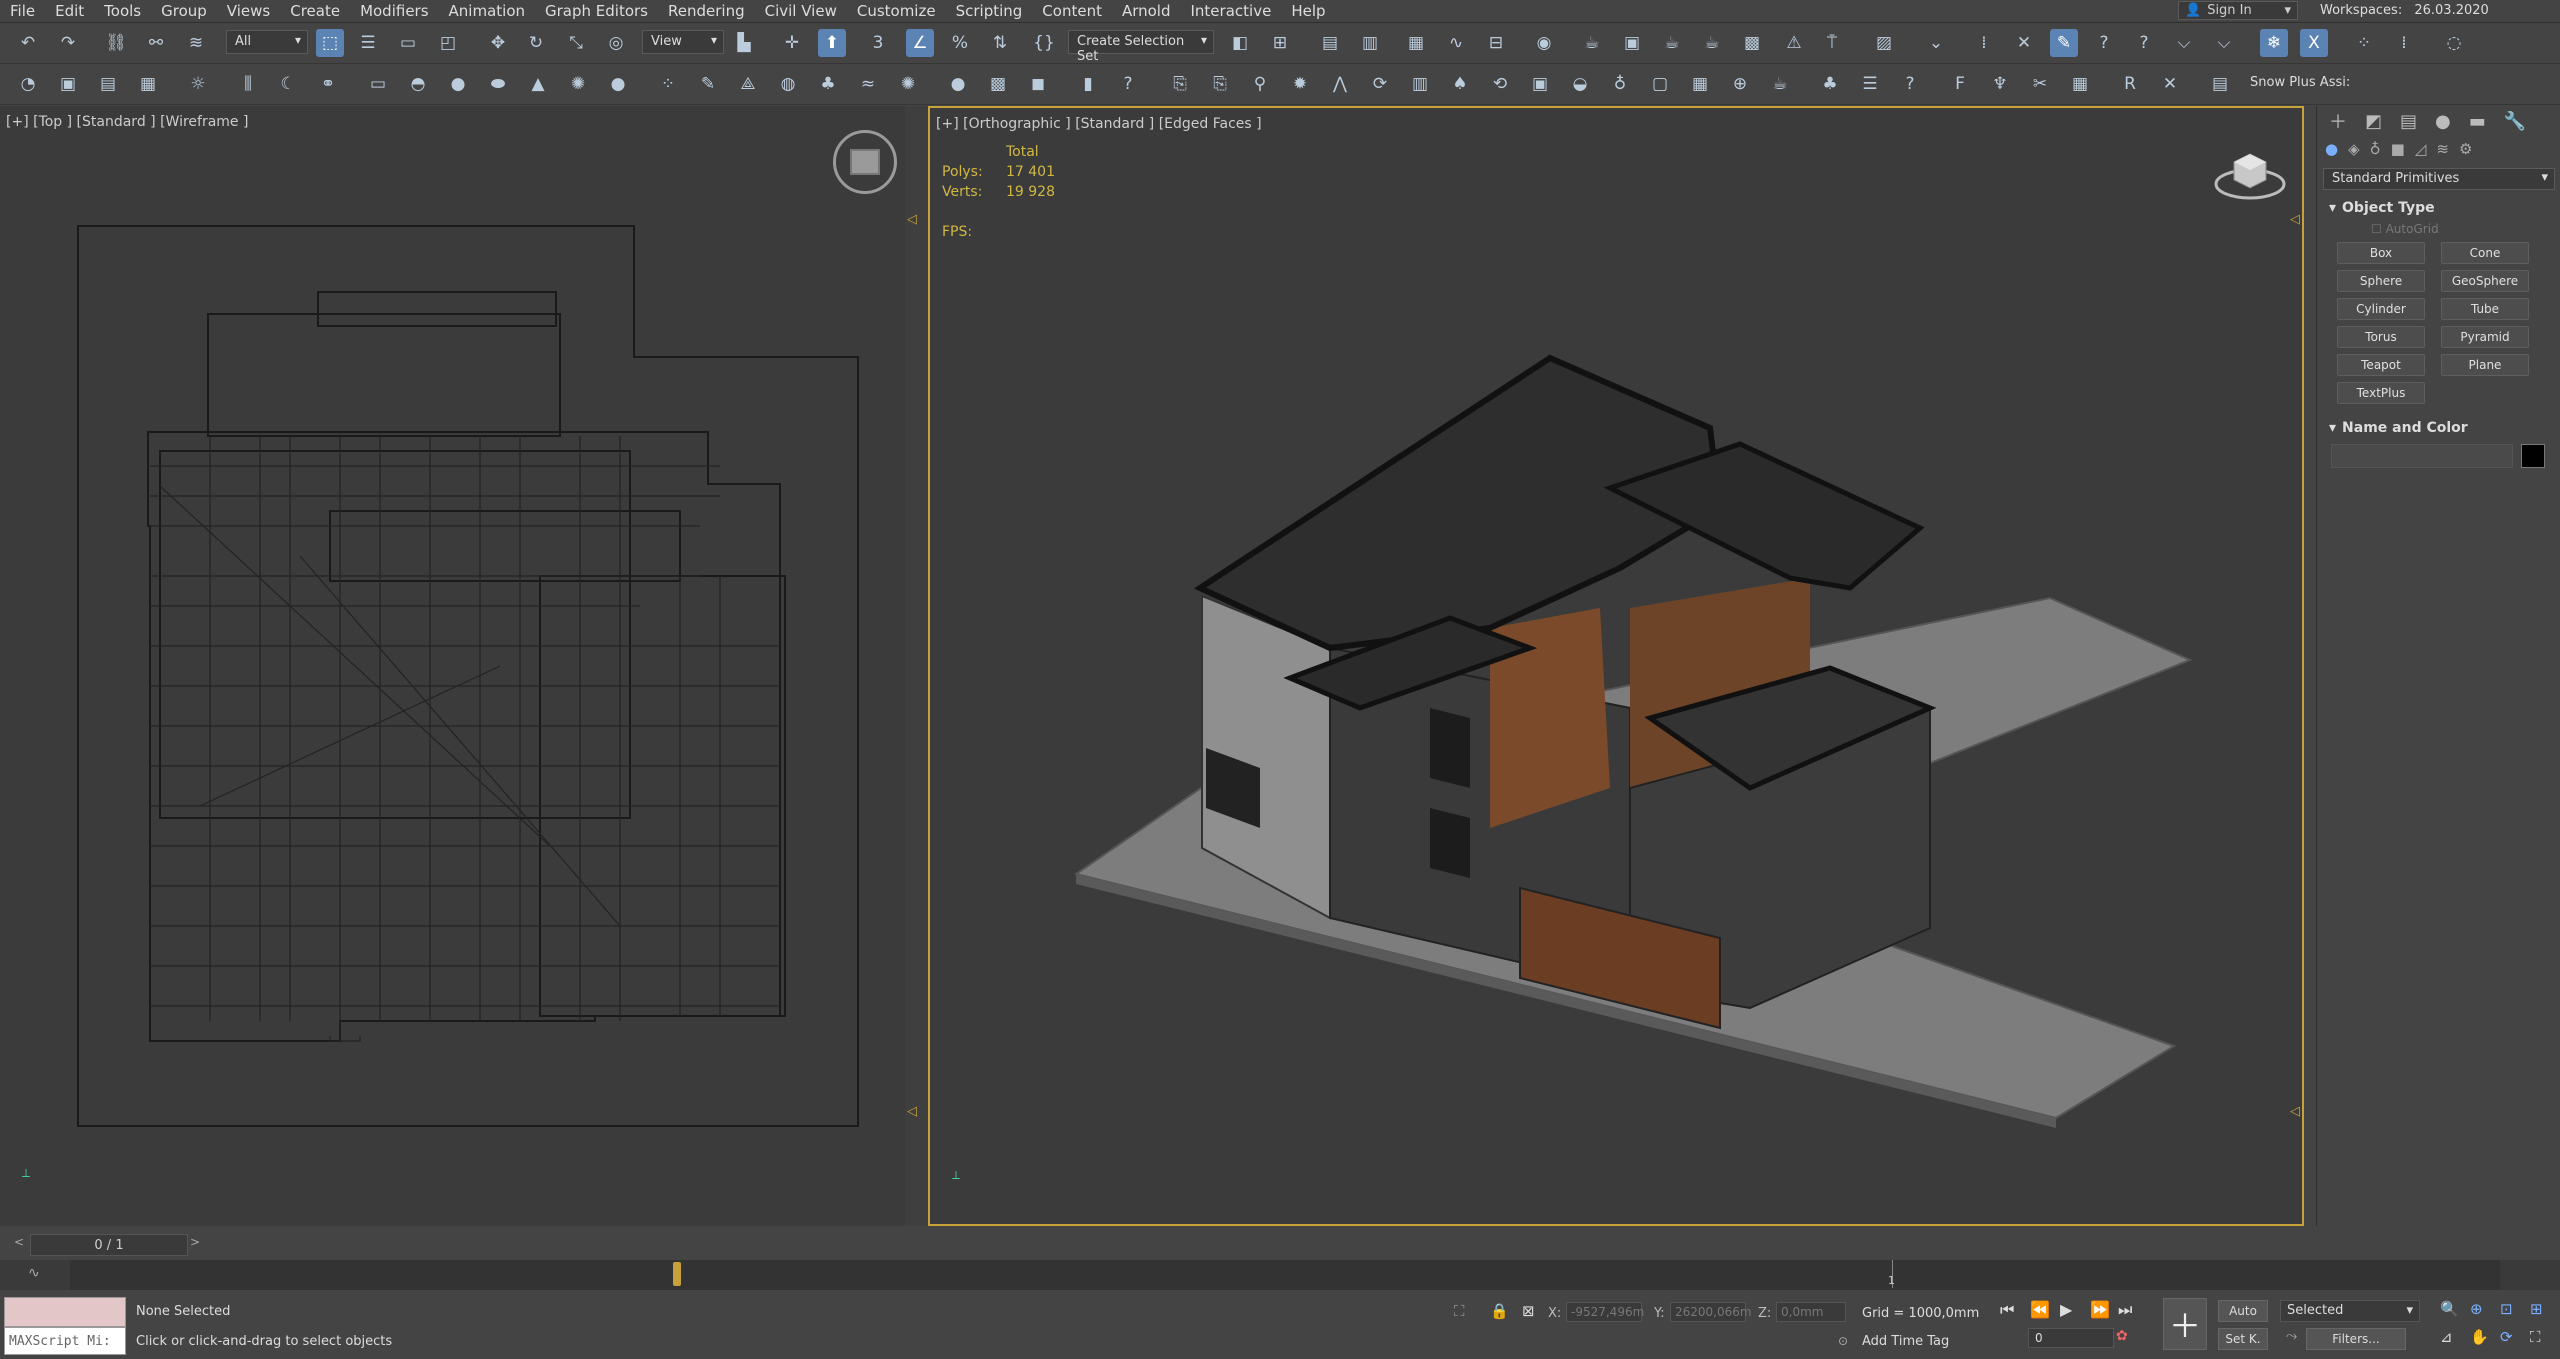  Describe the element at coordinates (2354, 149) in the screenshot. I see `shapes-category-icon: ◈` at that location.